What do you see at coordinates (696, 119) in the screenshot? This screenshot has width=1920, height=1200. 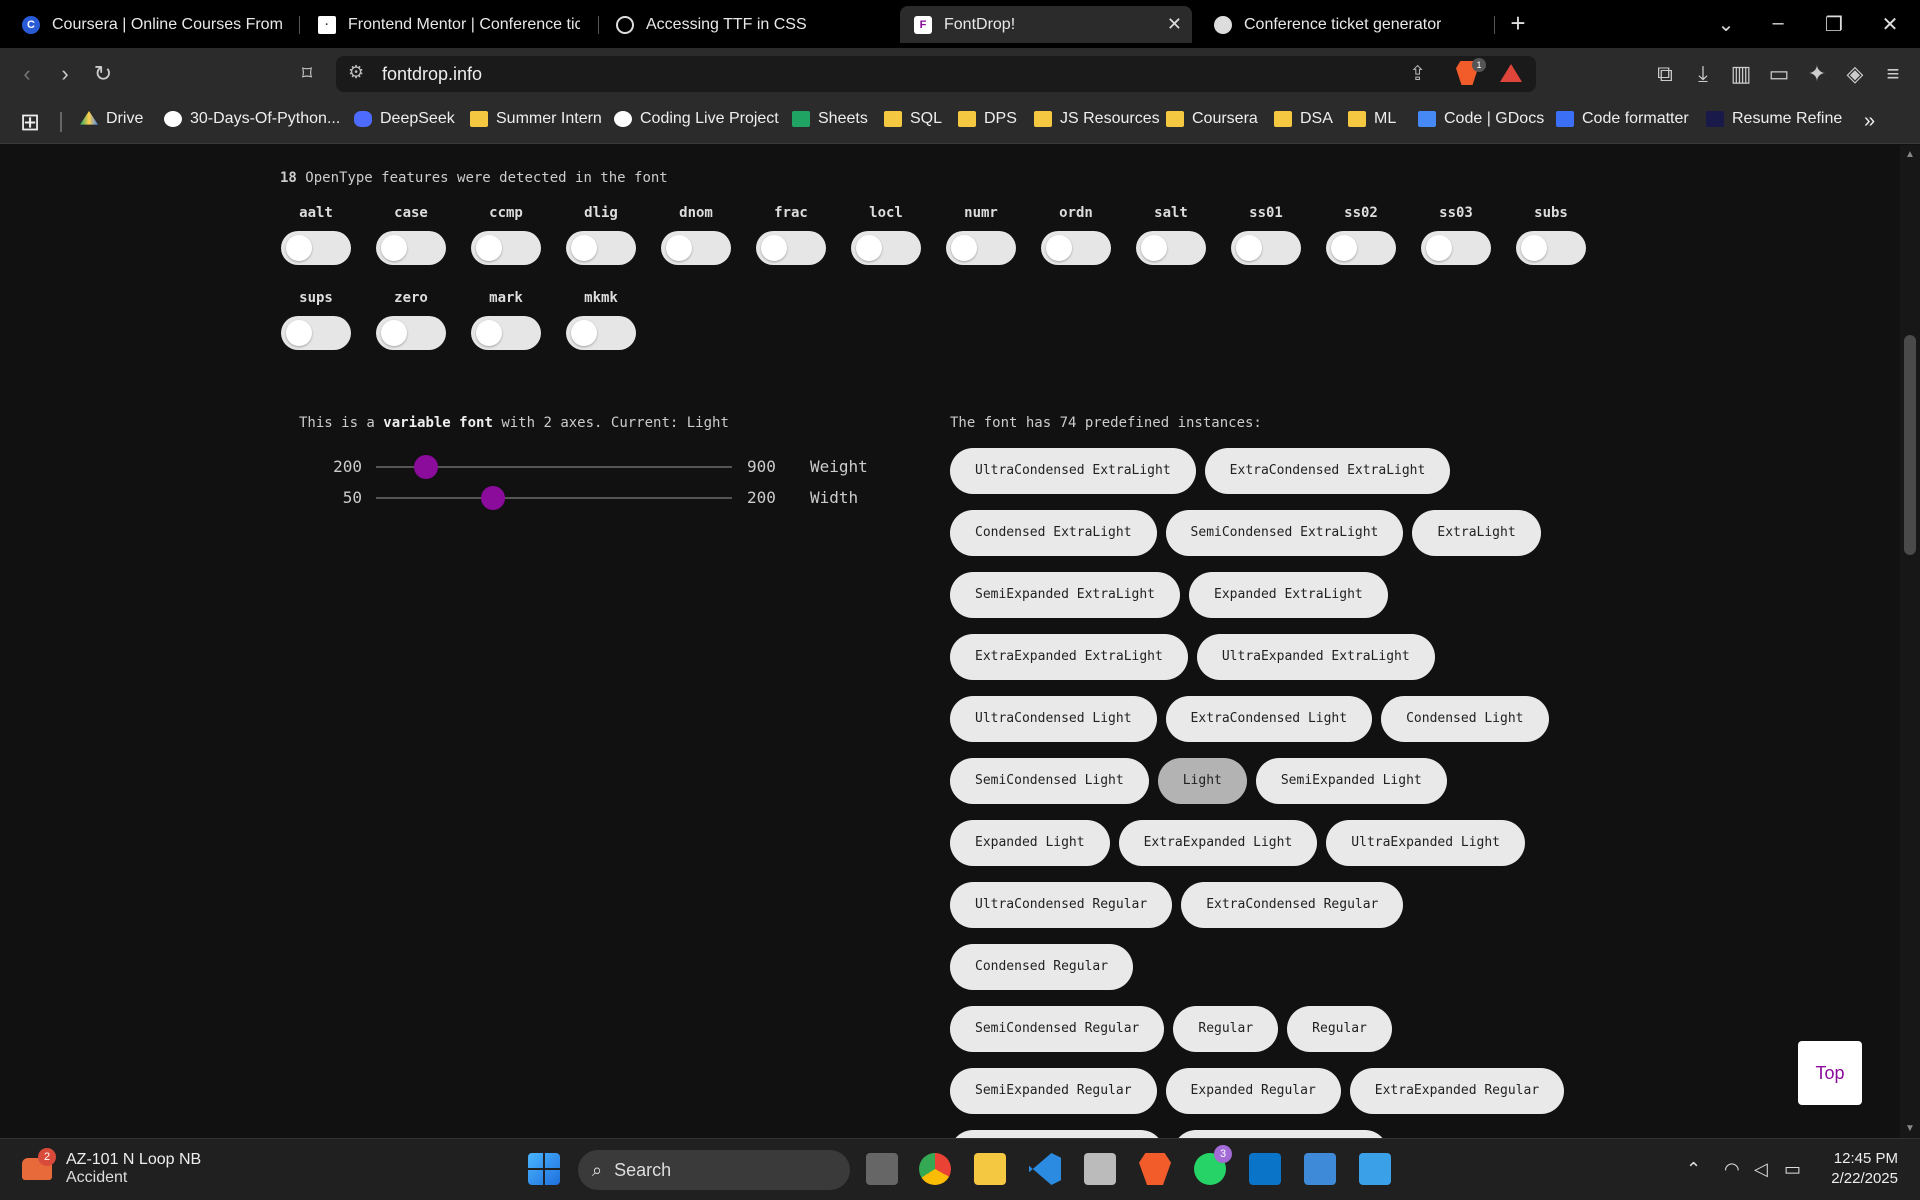 I see `bookmark-coding-live-project: Coding Live Project` at bounding box center [696, 119].